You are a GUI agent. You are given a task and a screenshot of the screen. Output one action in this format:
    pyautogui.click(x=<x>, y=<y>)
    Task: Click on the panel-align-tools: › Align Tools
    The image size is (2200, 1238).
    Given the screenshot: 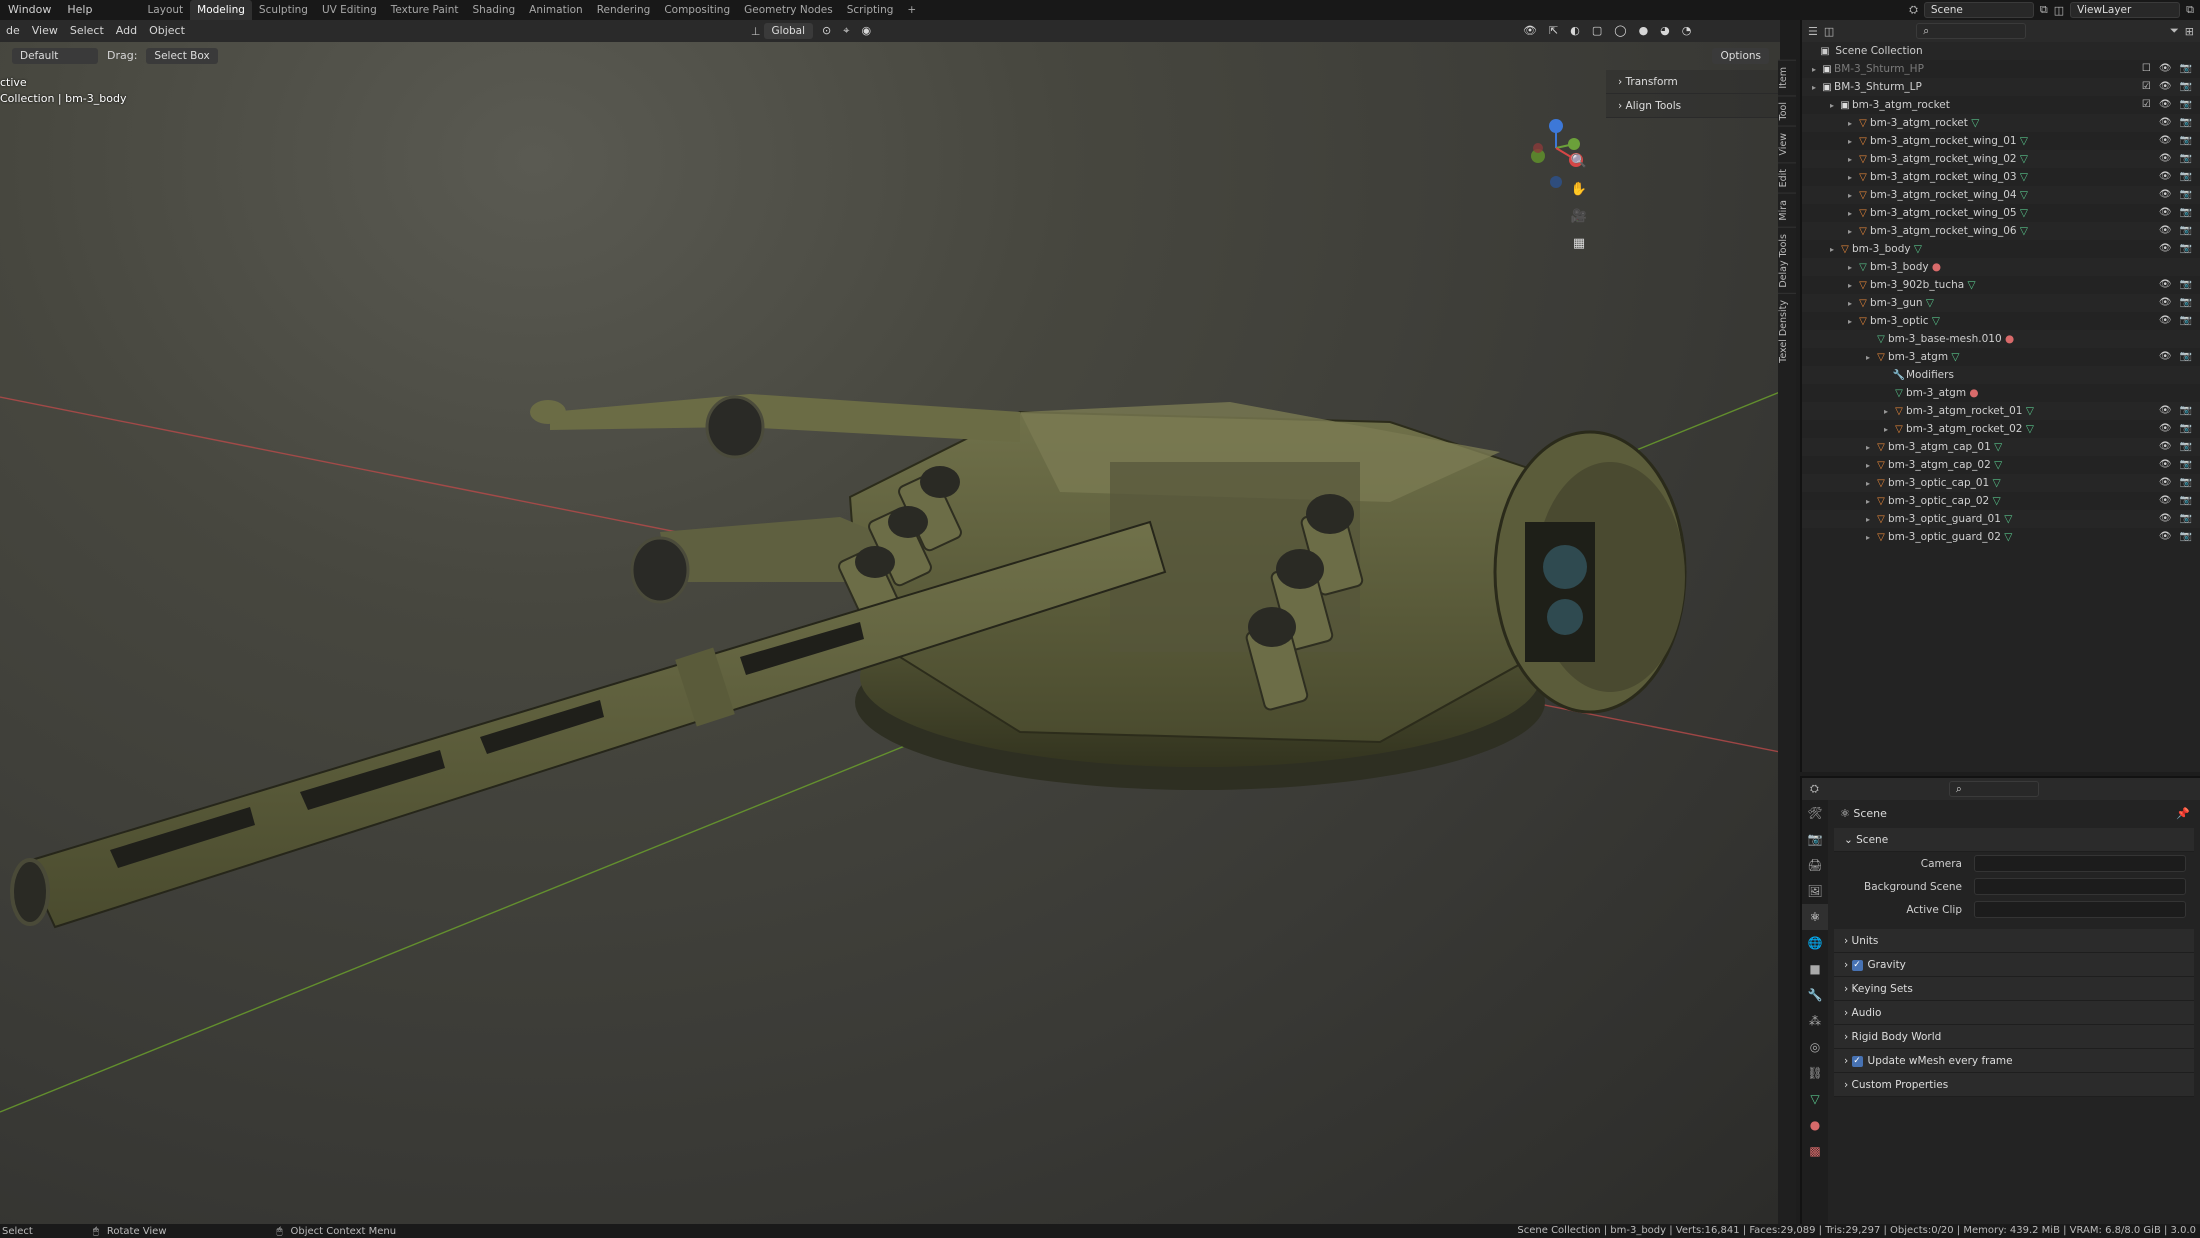 What is the action you would take?
    pyautogui.click(x=1696, y=106)
    